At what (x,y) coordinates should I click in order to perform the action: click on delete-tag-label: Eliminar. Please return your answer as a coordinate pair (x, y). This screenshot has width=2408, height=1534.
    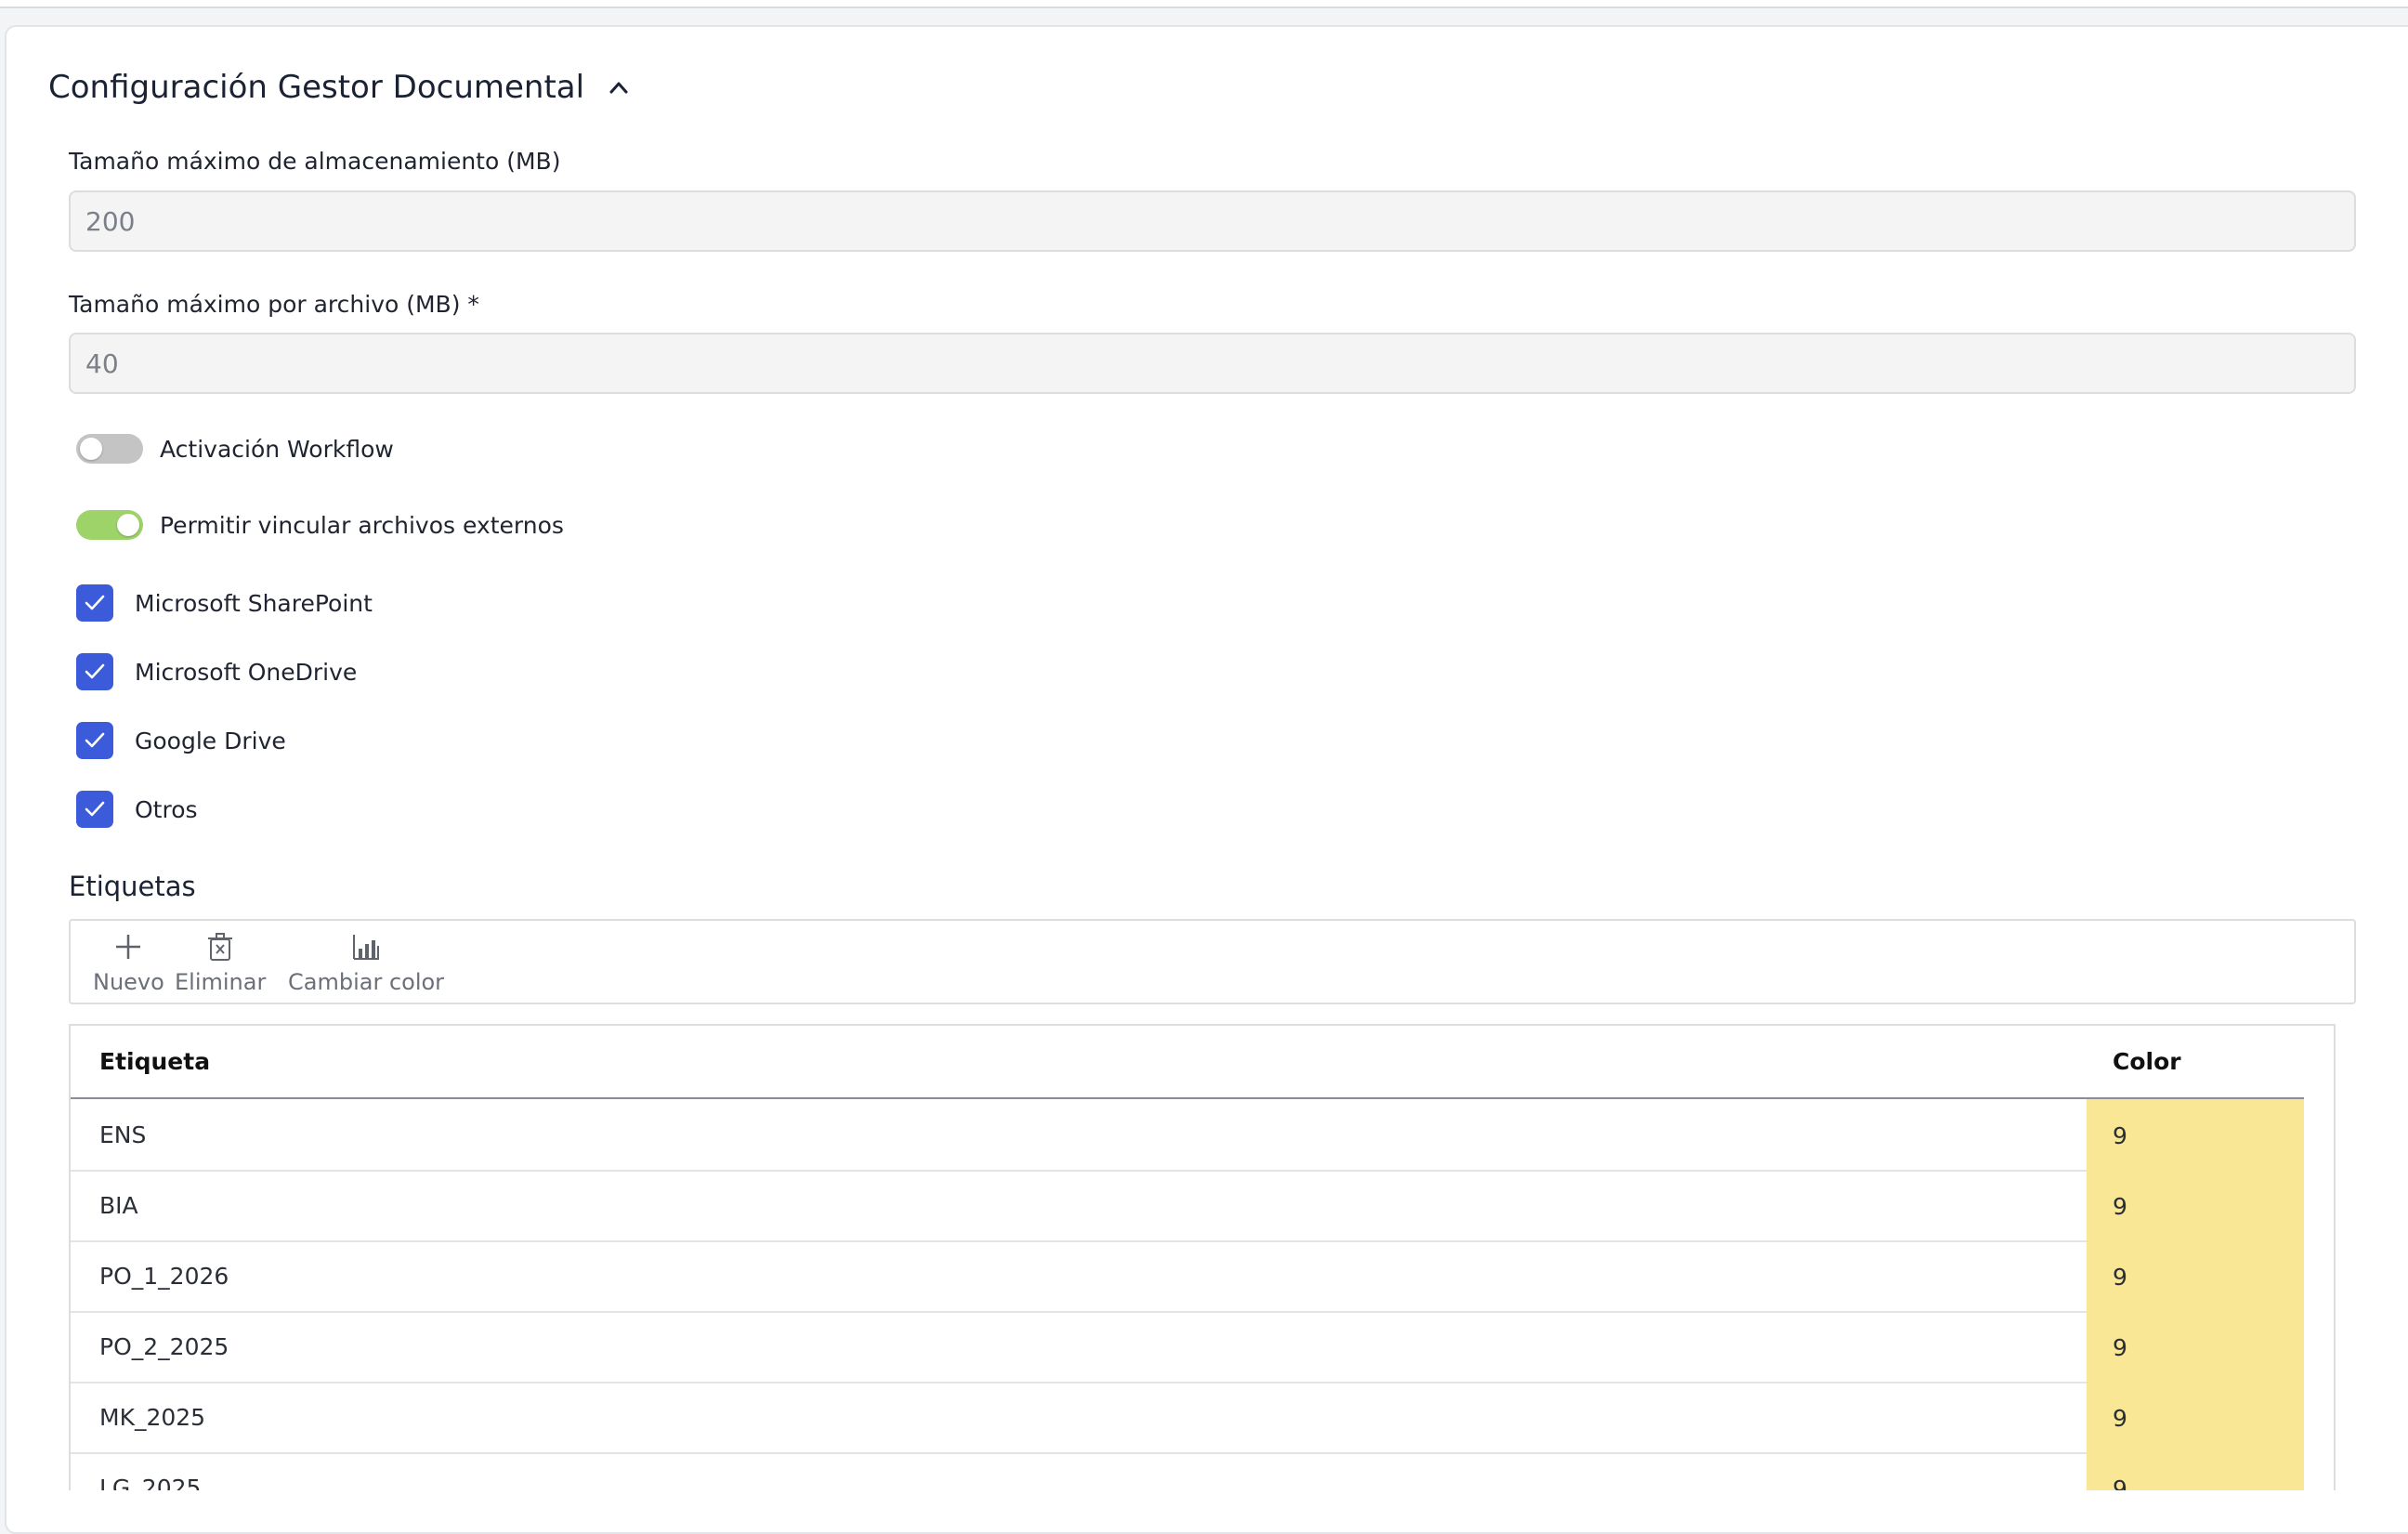
    Looking at the image, I should click on (221, 982).